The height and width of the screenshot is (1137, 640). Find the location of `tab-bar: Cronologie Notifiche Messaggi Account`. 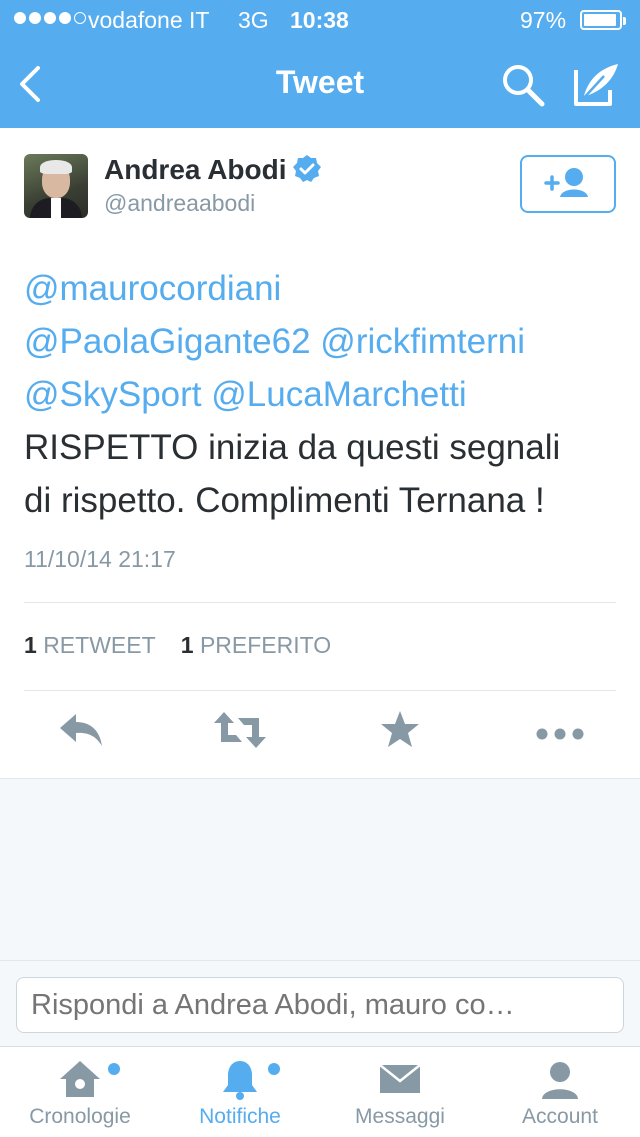

tab-bar: Cronologie Notifiche Messaggi Account is located at coordinates (320, 1091).